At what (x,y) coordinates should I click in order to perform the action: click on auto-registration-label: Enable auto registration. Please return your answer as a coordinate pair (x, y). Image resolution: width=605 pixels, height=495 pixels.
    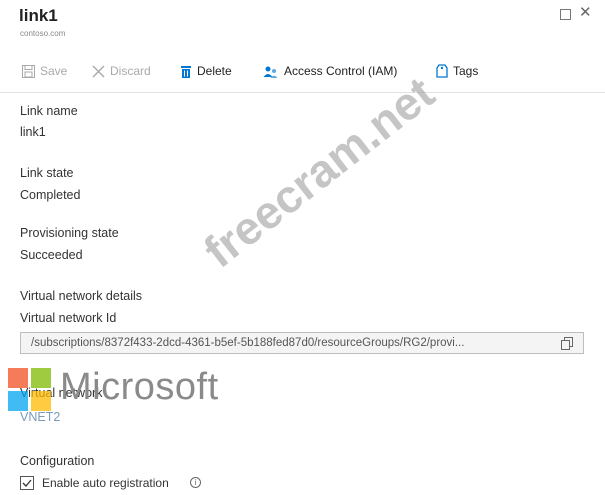
    Looking at the image, I should click on (105, 483).